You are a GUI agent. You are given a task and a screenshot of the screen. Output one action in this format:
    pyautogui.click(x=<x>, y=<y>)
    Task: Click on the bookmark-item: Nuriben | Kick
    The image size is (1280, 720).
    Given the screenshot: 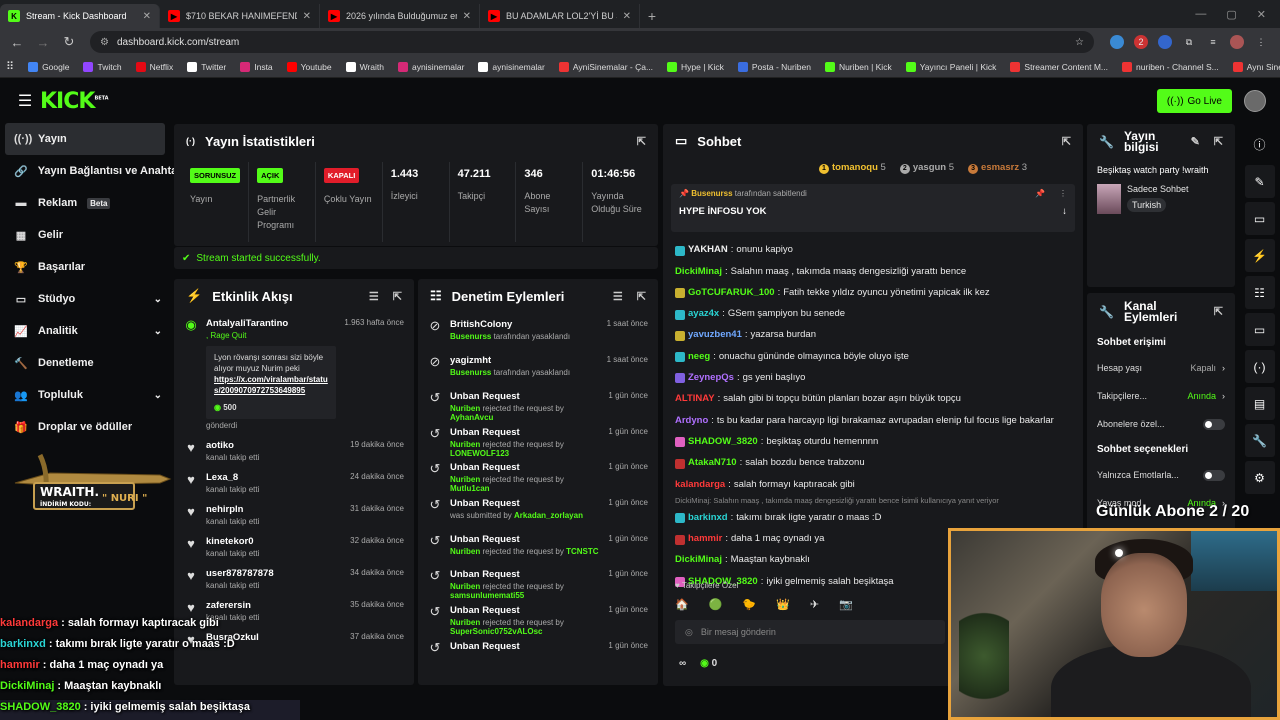 What is the action you would take?
    pyautogui.click(x=858, y=66)
    